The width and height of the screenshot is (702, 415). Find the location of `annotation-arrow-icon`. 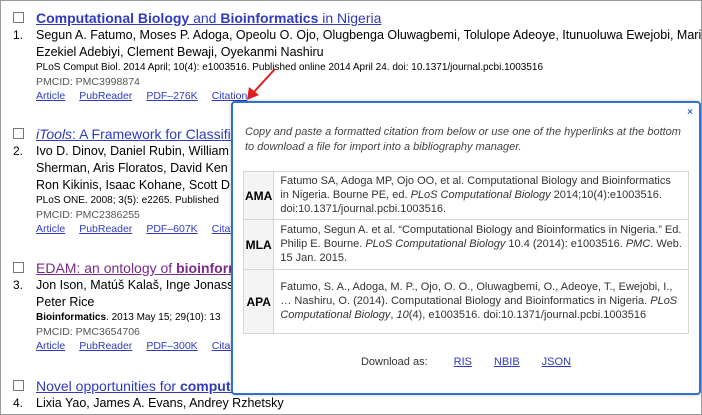

annotation-arrow-icon is located at coordinates (261, 84).